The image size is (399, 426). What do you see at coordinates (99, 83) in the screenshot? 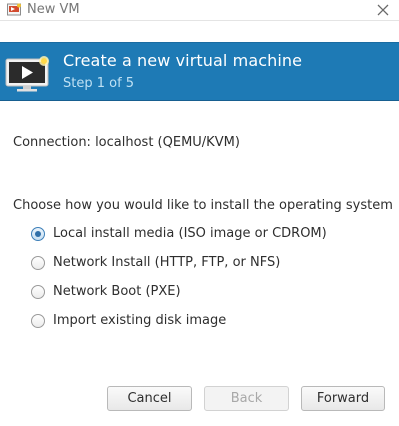
I see `step-indicator: Step 1 of 5` at bounding box center [99, 83].